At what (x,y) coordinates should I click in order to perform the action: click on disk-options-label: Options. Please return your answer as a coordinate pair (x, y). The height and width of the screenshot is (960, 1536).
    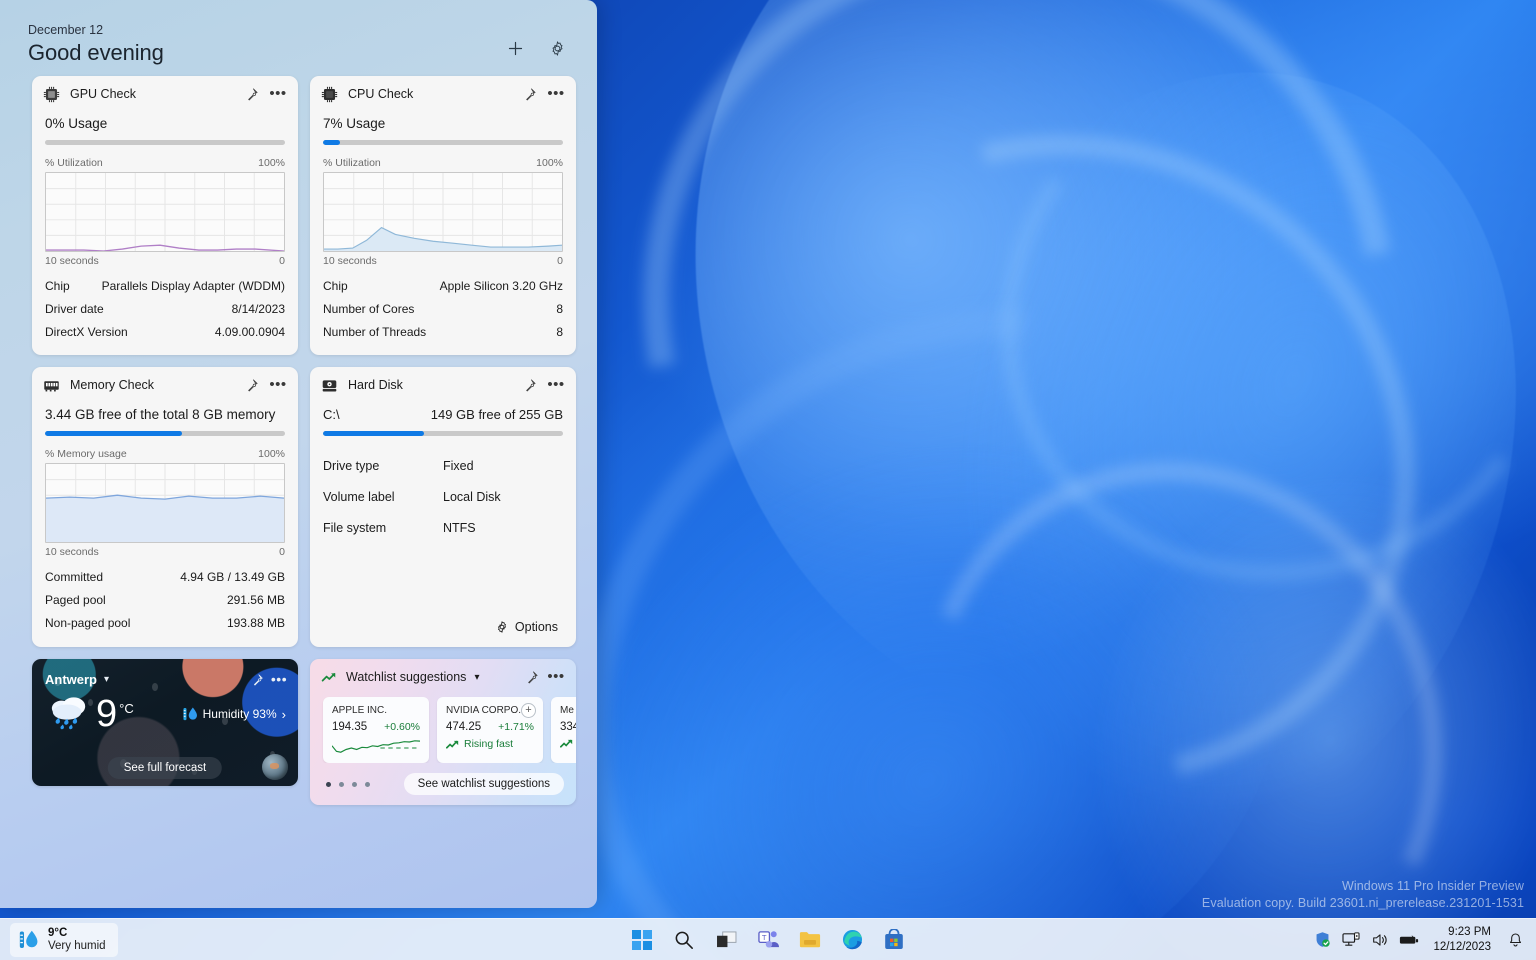
    Looking at the image, I should click on (536, 627).